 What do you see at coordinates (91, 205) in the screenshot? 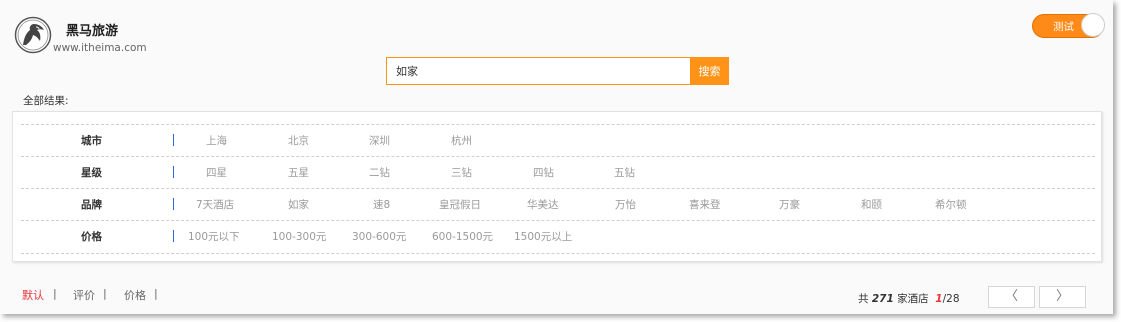
I see `filter-label-brand: 品牌` at bounding box center [91, 205].